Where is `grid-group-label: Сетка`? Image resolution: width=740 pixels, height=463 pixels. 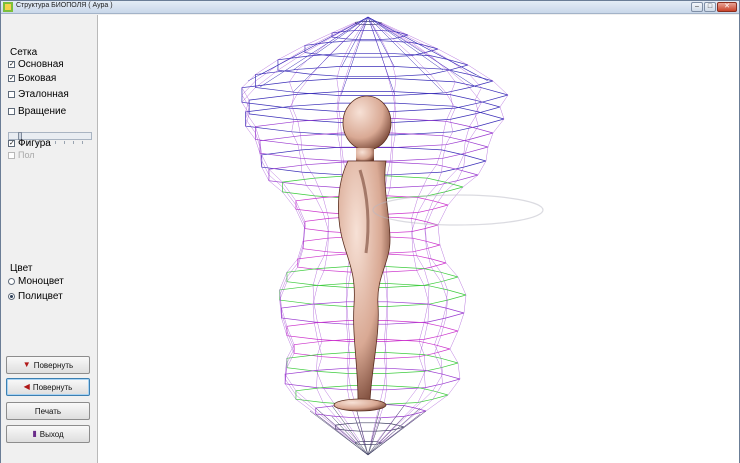 grid-group-label: Сетка is located at coordinates (24, 52).